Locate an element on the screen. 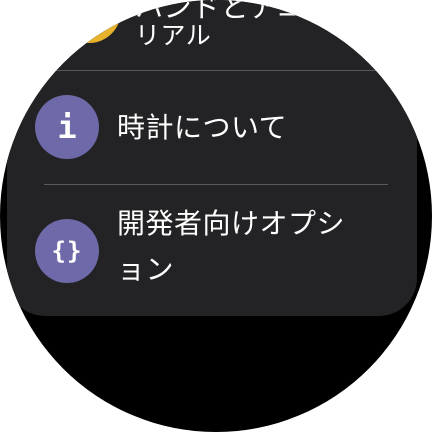  settings-item-label: 開発者向けオプシ is located at coordinates (231, 223).